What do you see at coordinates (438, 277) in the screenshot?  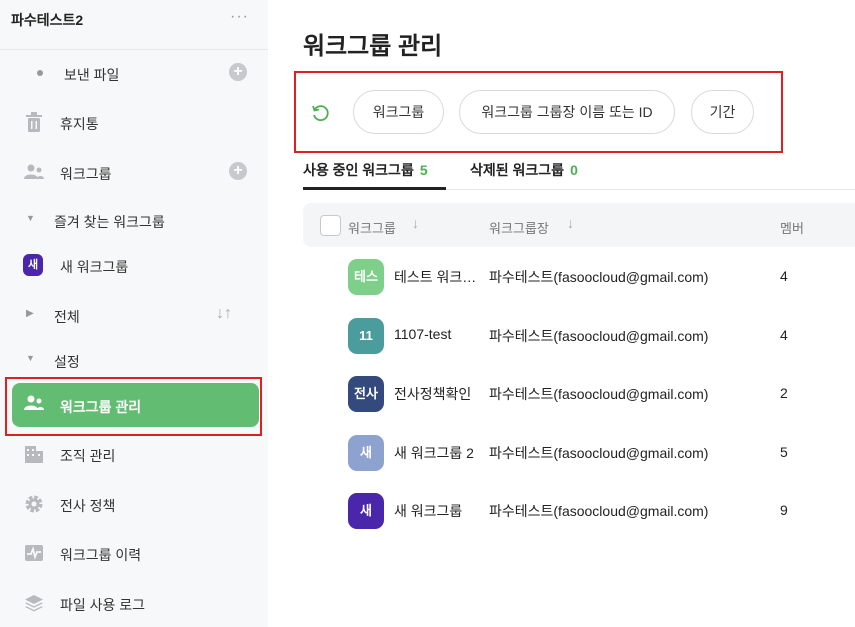 I see `workgroup-name: 테스트 워크그룹` at bounding box center [438, 277].